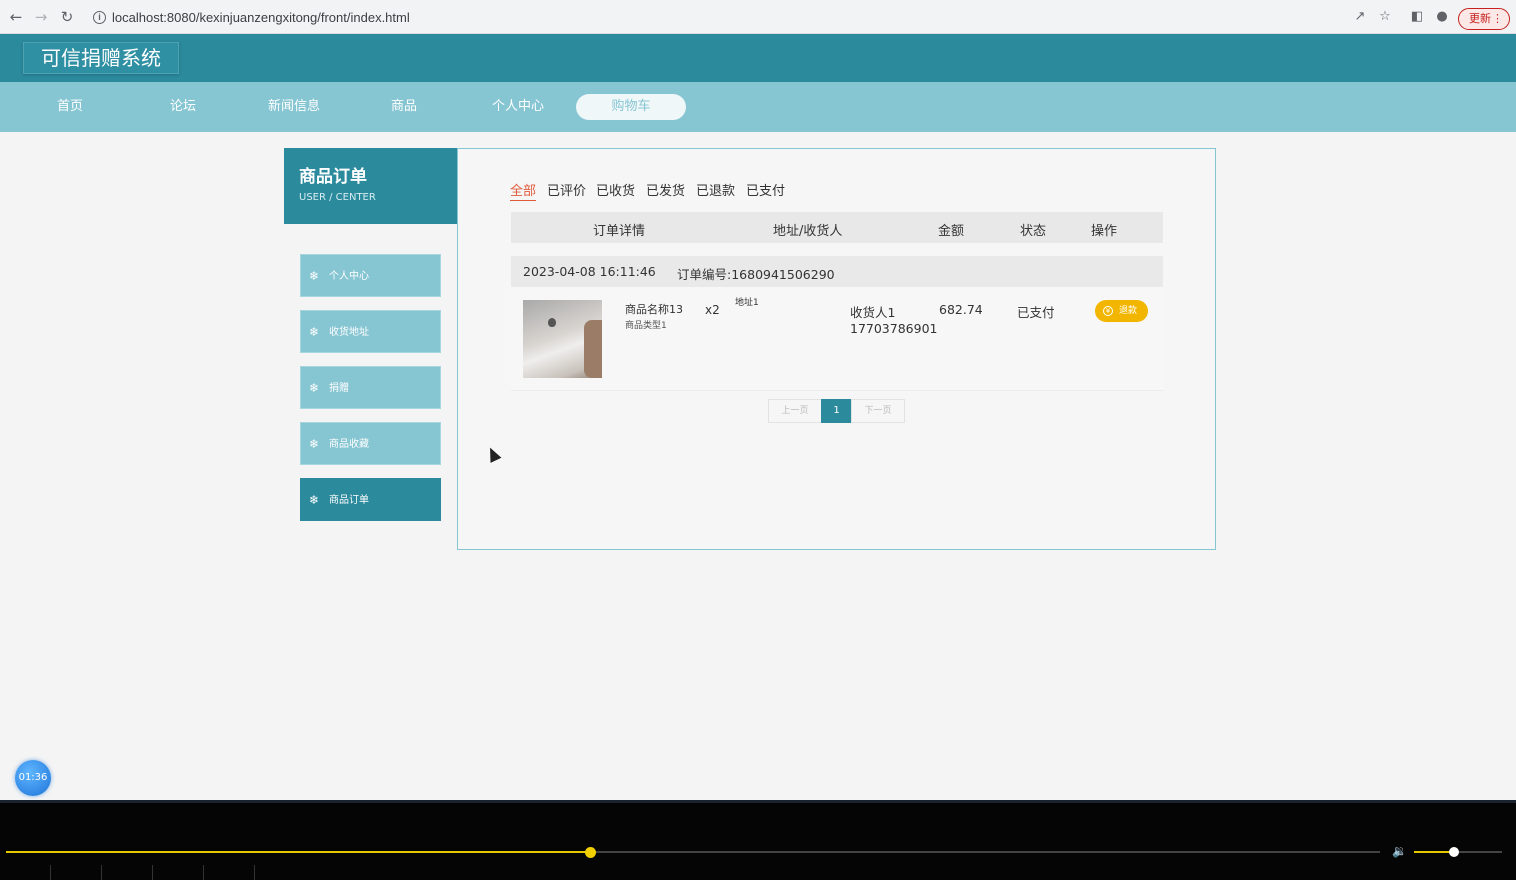 Image resolution: width=1516 pixels, height=880 pixels. Describe the element at coordinates (41, 17) in the screenshot. I see `forward-icon: →` at that location.